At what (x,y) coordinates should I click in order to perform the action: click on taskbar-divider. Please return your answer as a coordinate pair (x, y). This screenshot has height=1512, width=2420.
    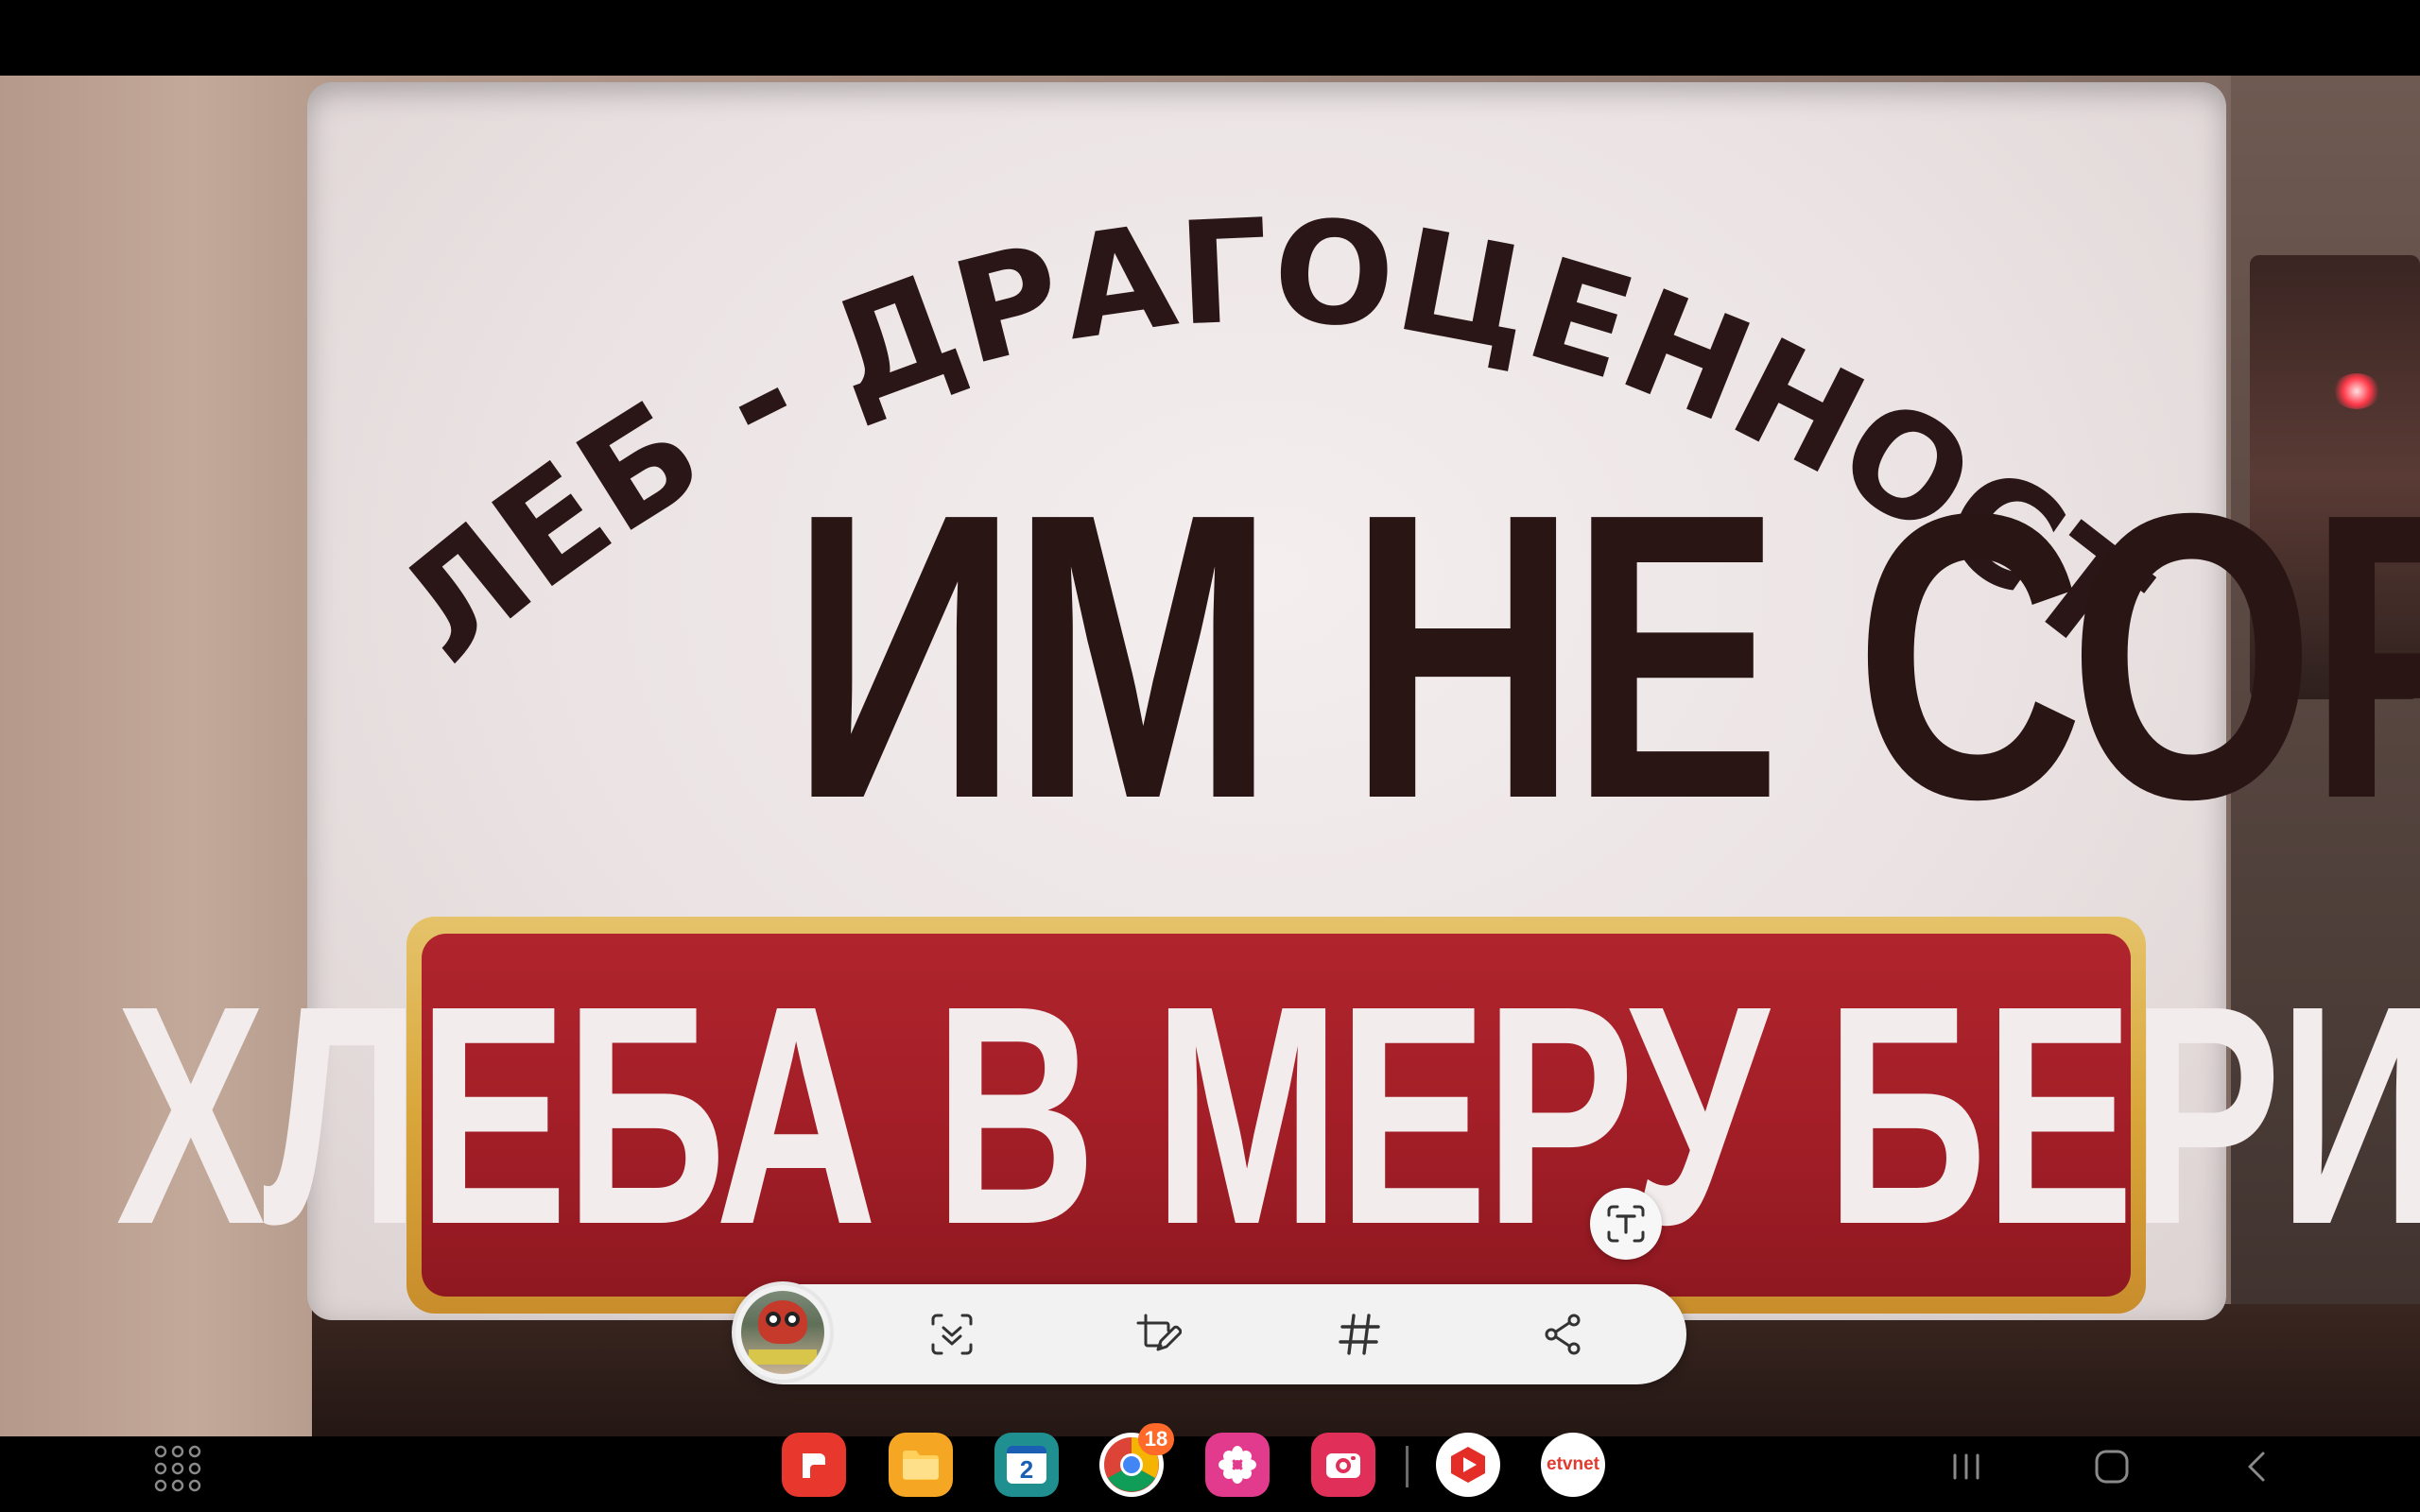
    Looking at the image, I should click on (1407, 1466).